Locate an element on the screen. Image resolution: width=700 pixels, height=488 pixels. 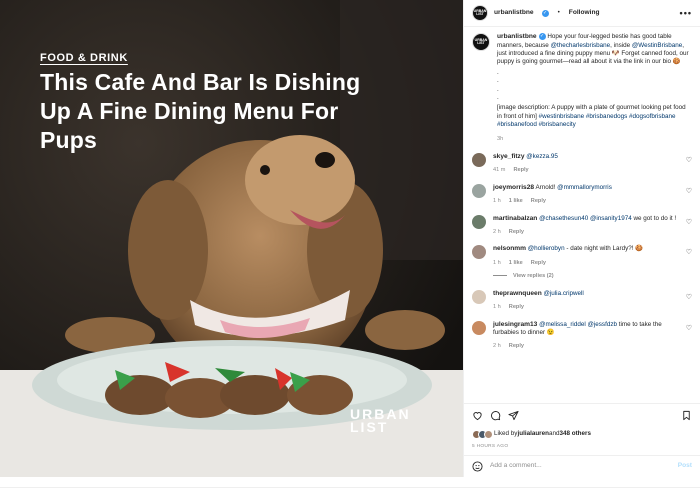
caption-time: 3h is located at coordinates (500, 138).